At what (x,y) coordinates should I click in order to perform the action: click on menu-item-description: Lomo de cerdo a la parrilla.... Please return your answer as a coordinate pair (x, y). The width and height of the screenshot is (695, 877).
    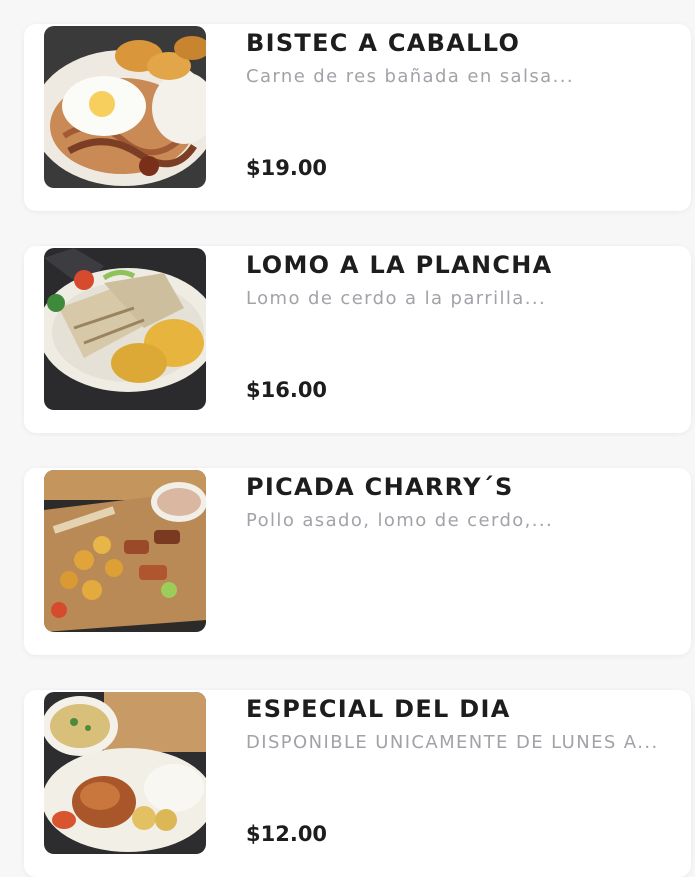
    Looking at the image, I should click on (396, 298).